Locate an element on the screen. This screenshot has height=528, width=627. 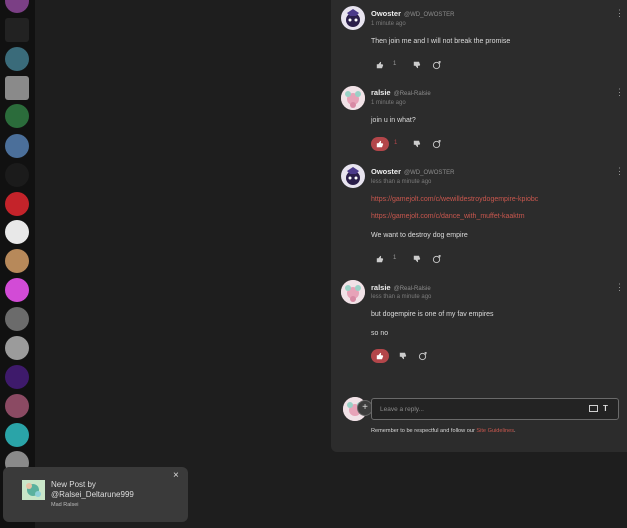
comment-text: so no is located at coordinates (380, 333).